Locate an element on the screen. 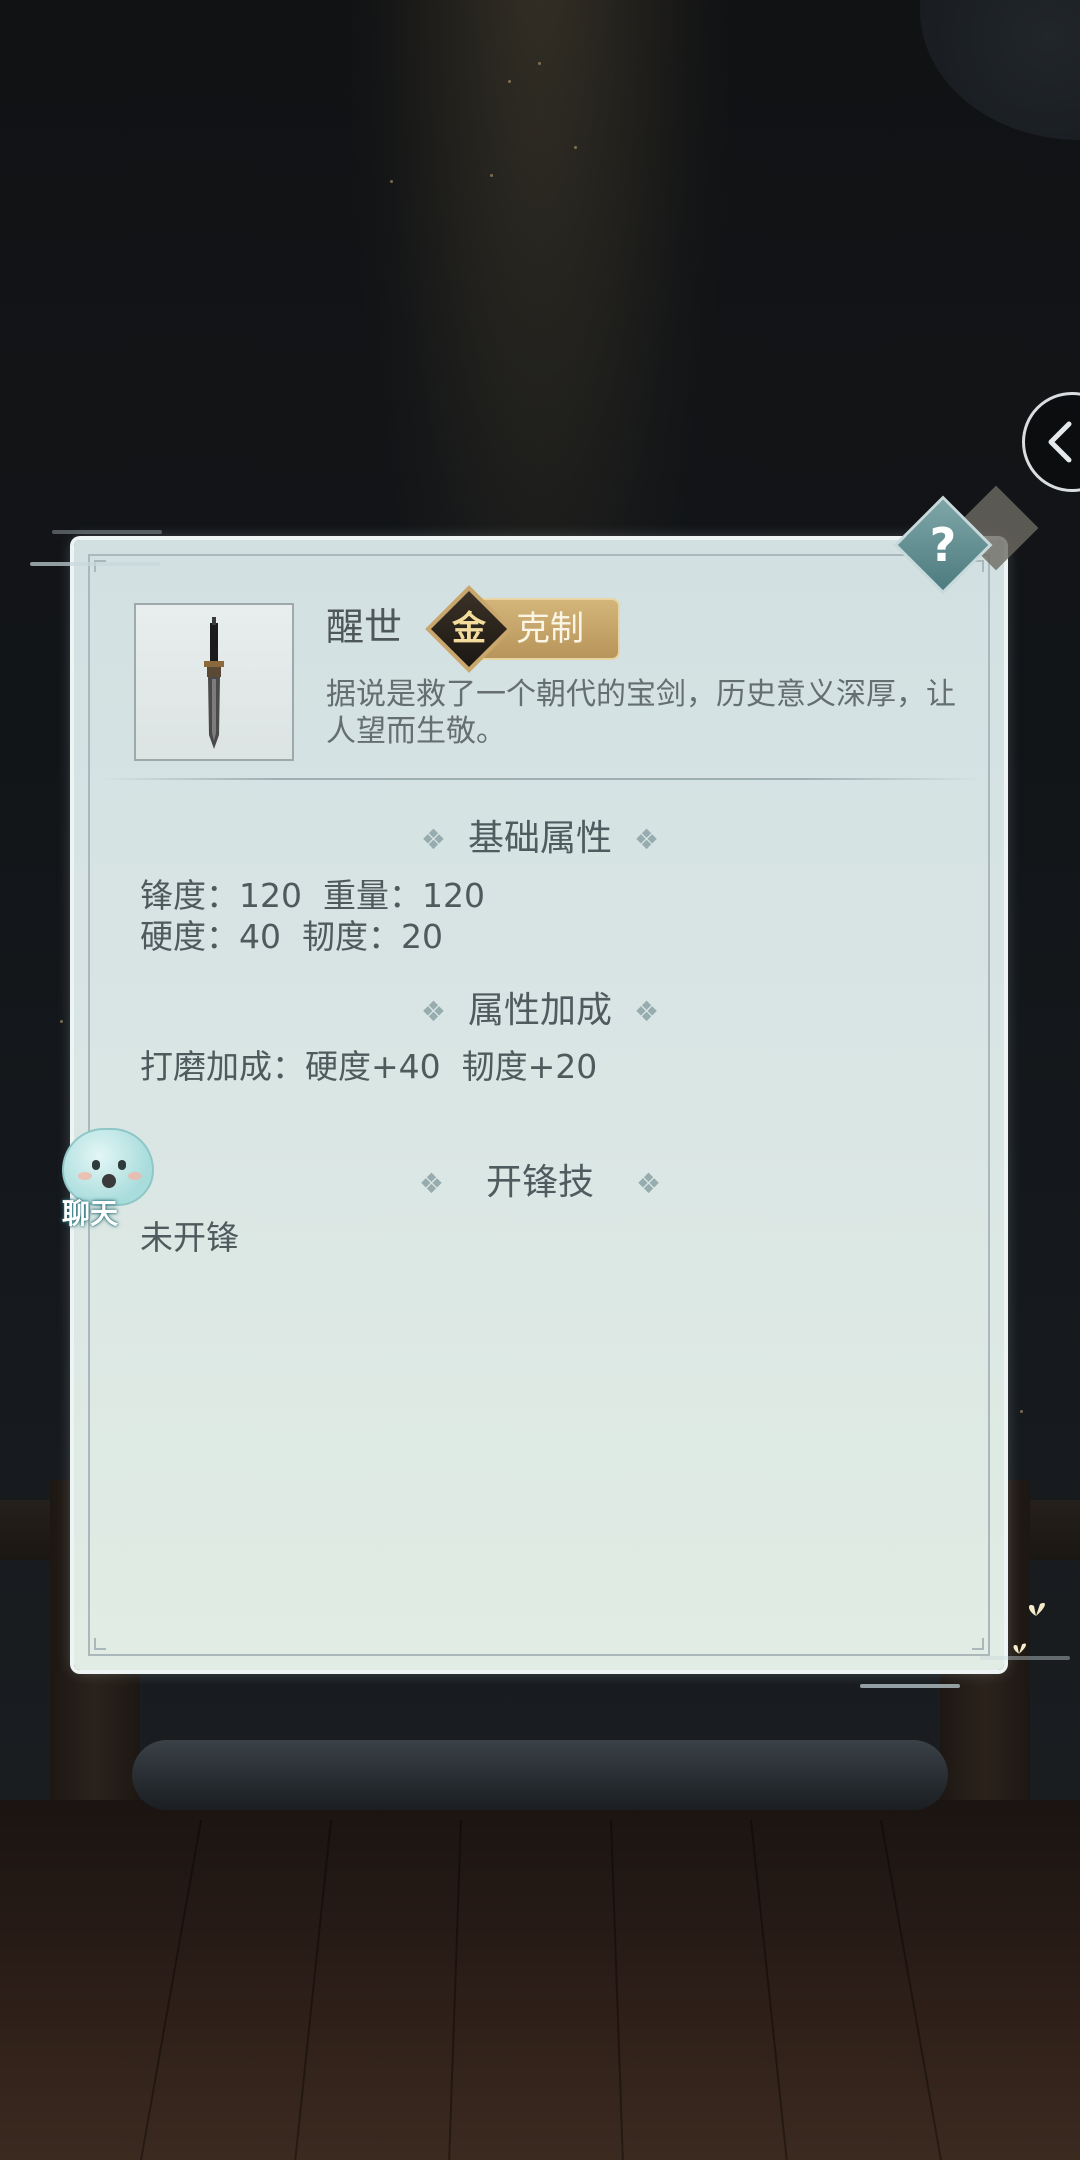 This screenshot has width=1080, height=2160. item-thumbnail is located at coordinates (214, 682).